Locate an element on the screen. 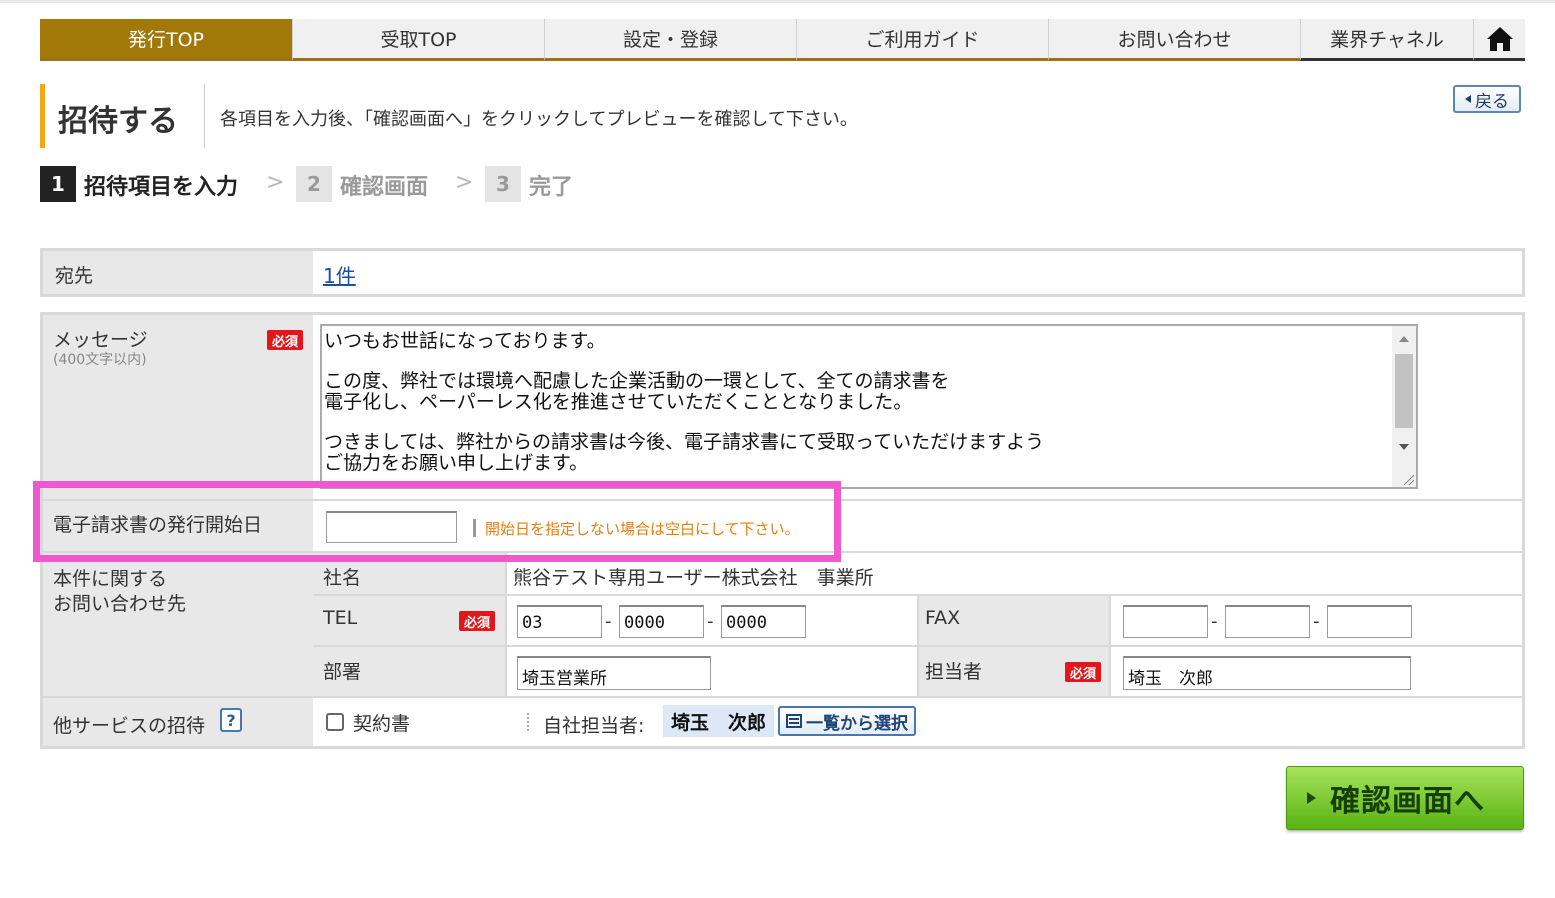 Image resolution: width=1555 pixels, height=898 pixels. tab-receive-top: 受取TOP is located at coordinates (418, 40).